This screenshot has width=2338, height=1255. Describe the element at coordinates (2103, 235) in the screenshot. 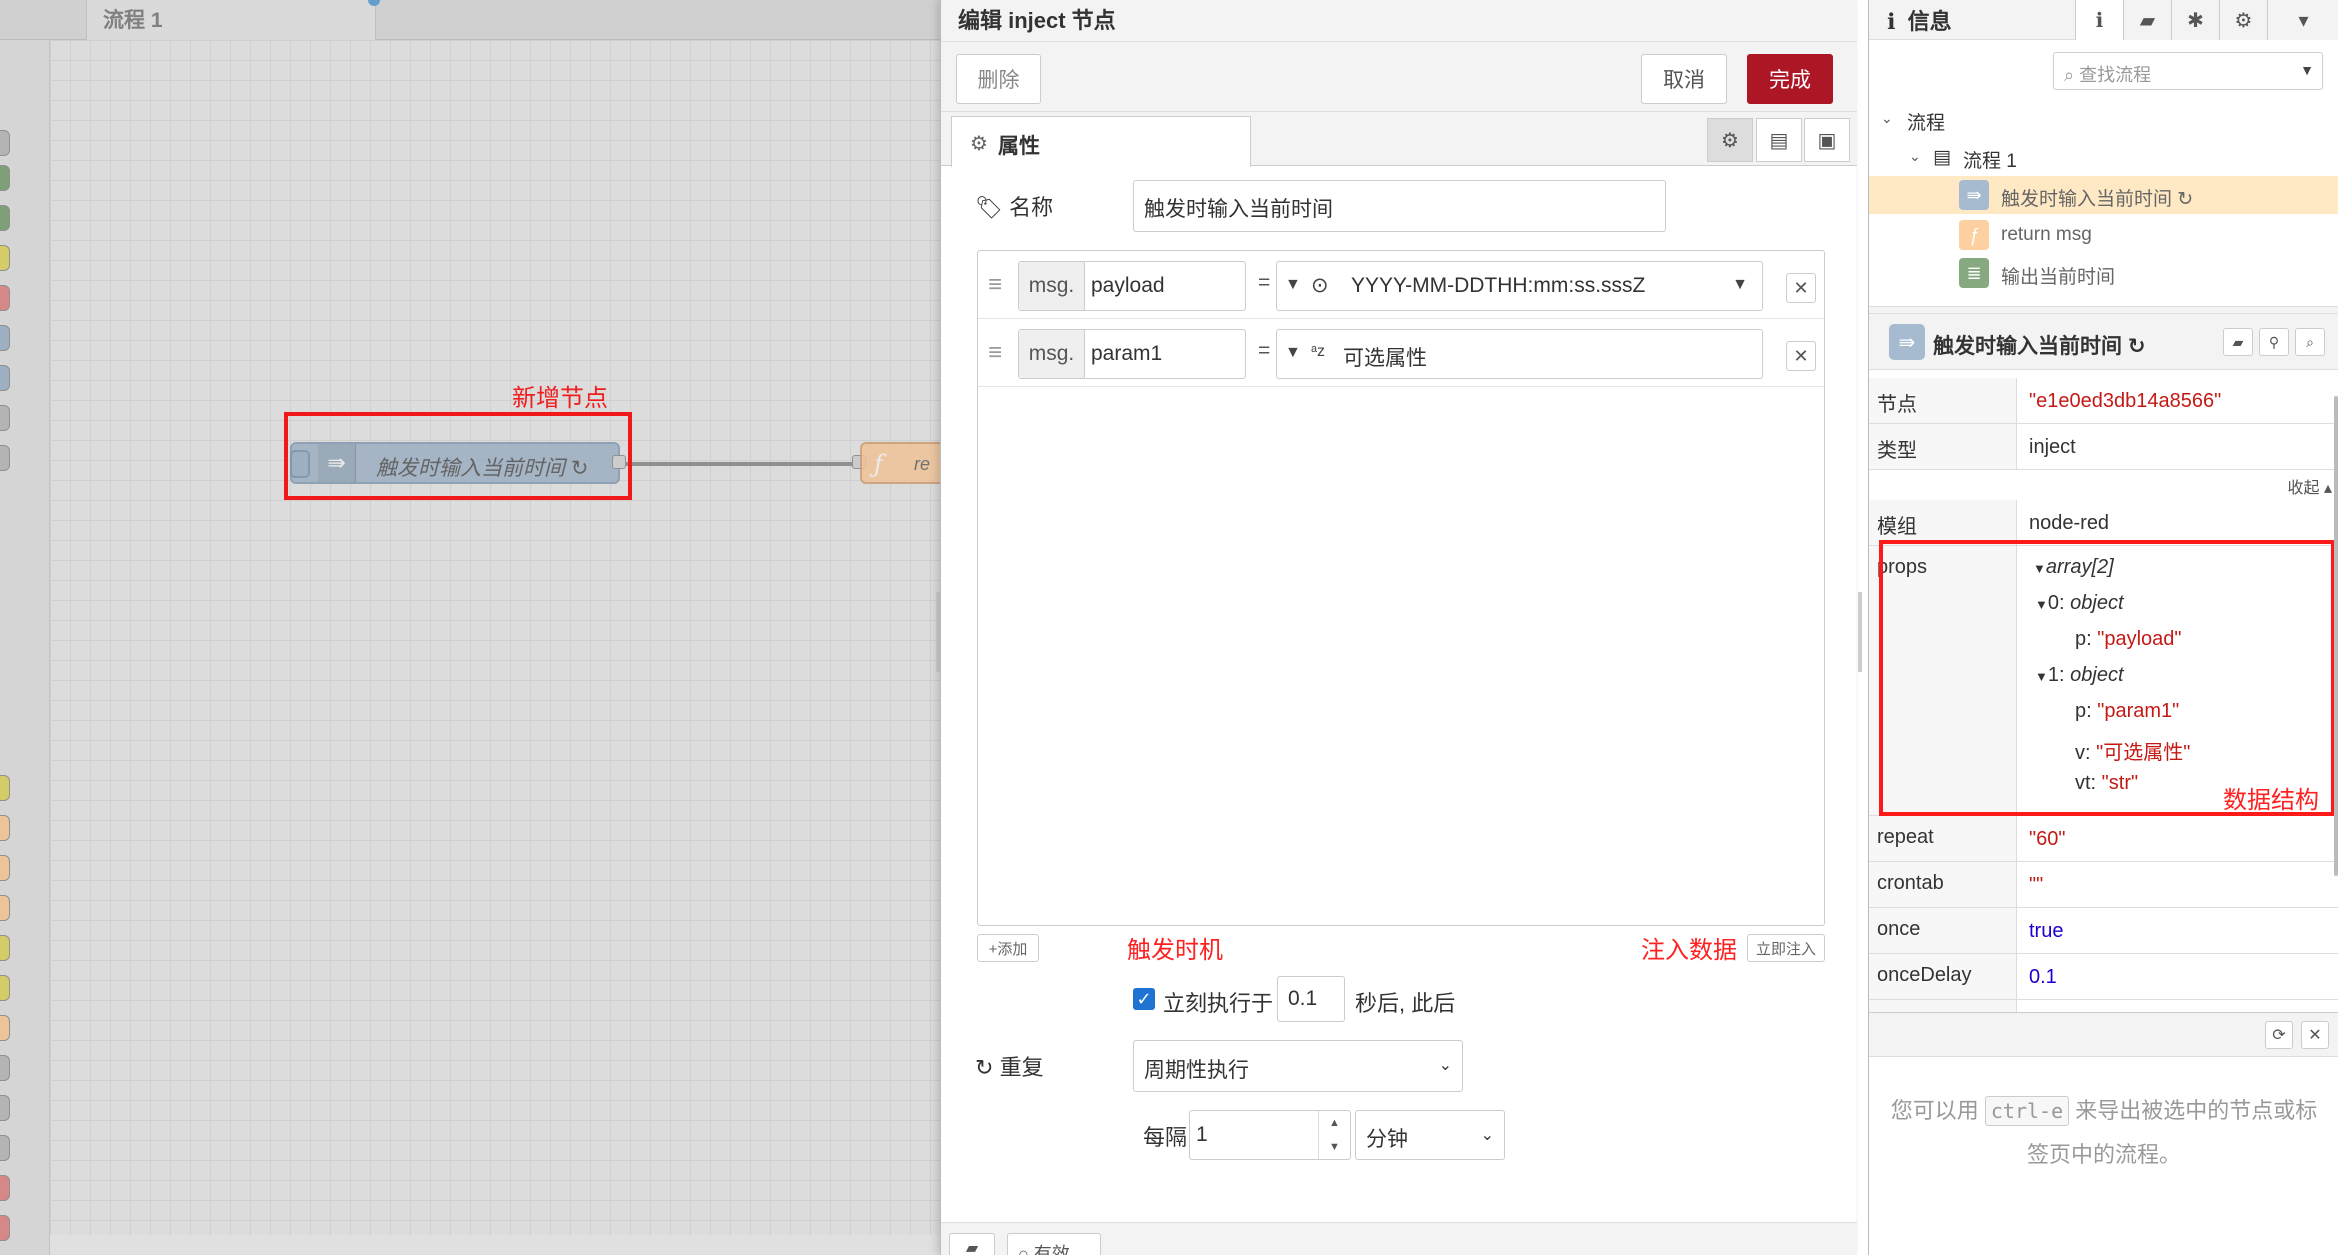

I see `tree-node-row: ƒ return msg` at that location.